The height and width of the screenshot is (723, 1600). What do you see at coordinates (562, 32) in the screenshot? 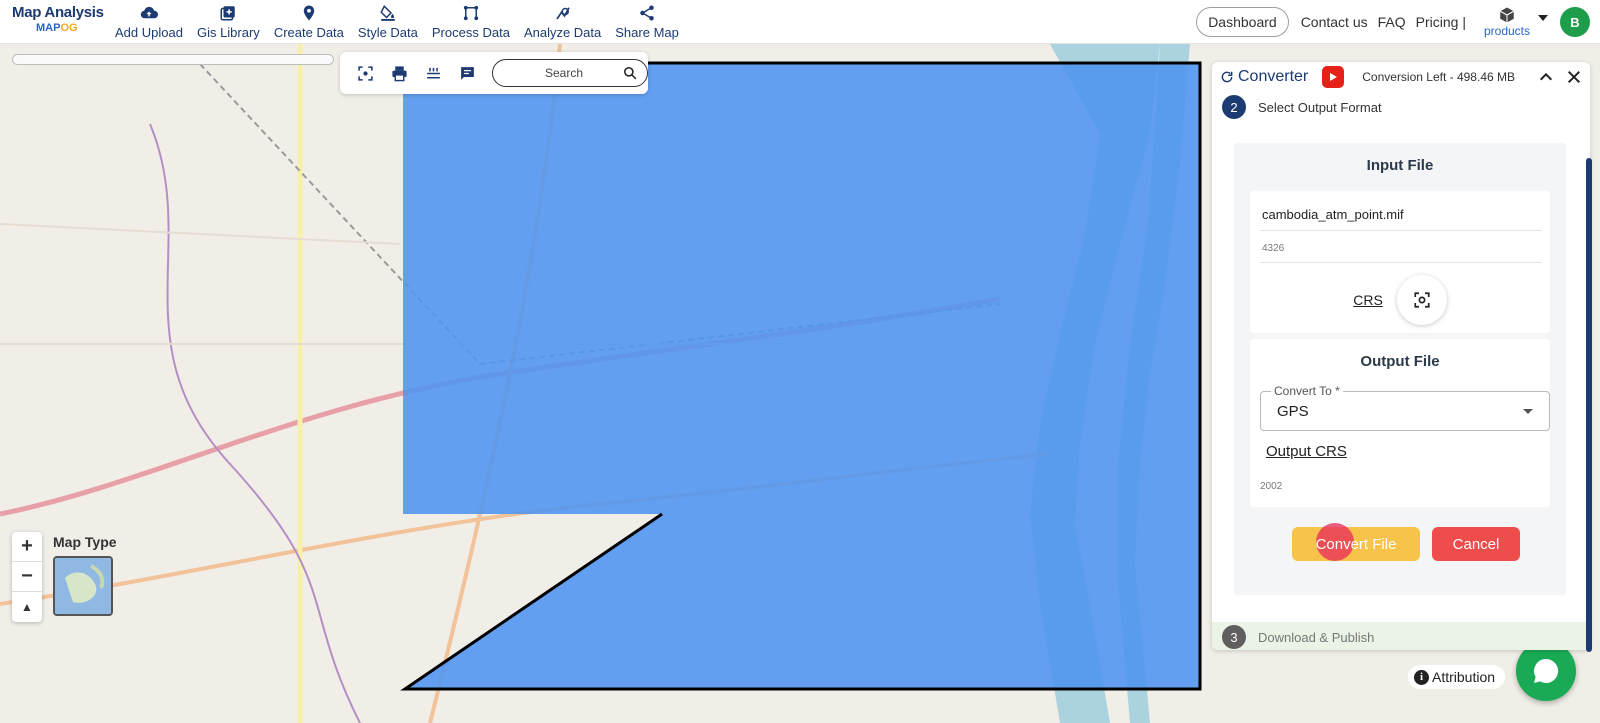
I see `nav-label: Analyze Data` at bounding box center [562, 32].